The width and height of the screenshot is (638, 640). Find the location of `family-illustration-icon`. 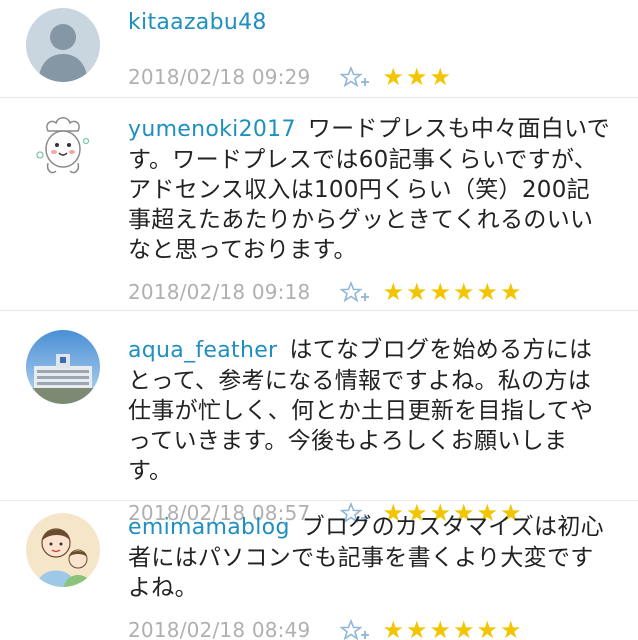

family-illustration-icon is located at coordinates (63, 550).